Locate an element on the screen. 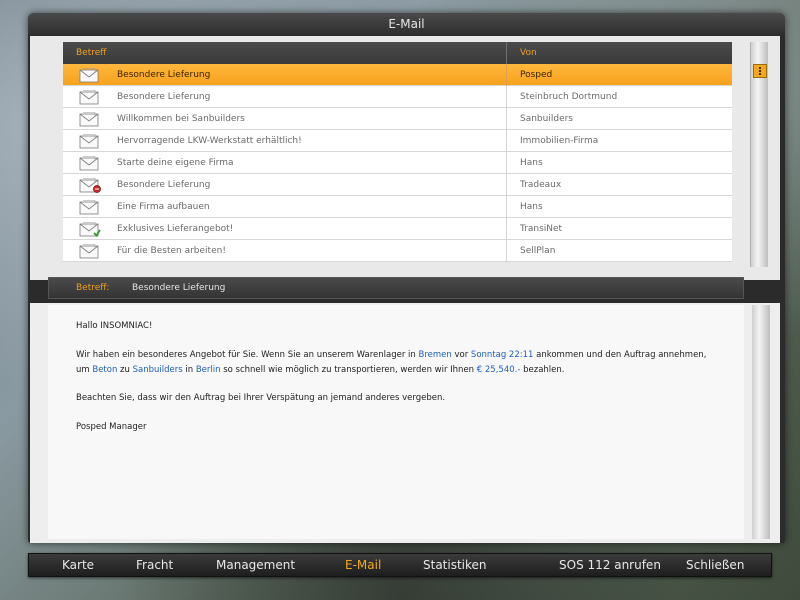  envelope-declined-icon is located at coordinates (90, 185).